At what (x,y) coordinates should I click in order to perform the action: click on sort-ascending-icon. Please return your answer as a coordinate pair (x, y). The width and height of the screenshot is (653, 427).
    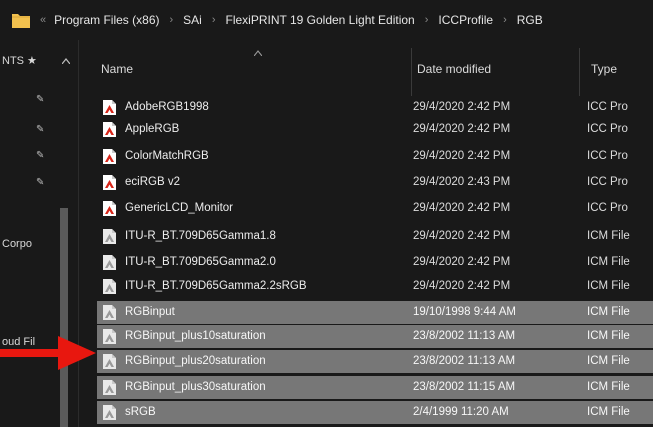
    Looking at the image, I should click on (258, 53).